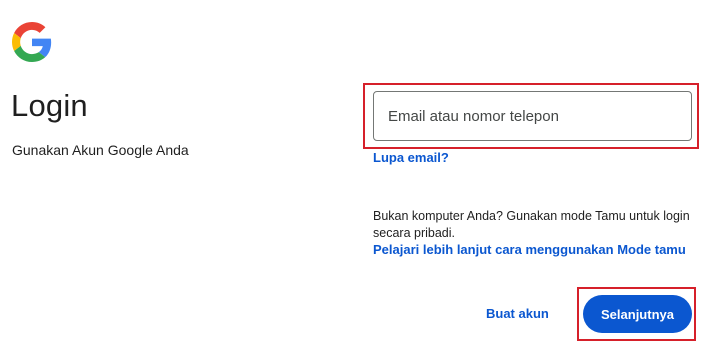 This screenshot has height=350, width=713. What do you see at coordinates (49, 105) in the screenshot?
I see `page-title: Login` at bounding box center [49, 105].